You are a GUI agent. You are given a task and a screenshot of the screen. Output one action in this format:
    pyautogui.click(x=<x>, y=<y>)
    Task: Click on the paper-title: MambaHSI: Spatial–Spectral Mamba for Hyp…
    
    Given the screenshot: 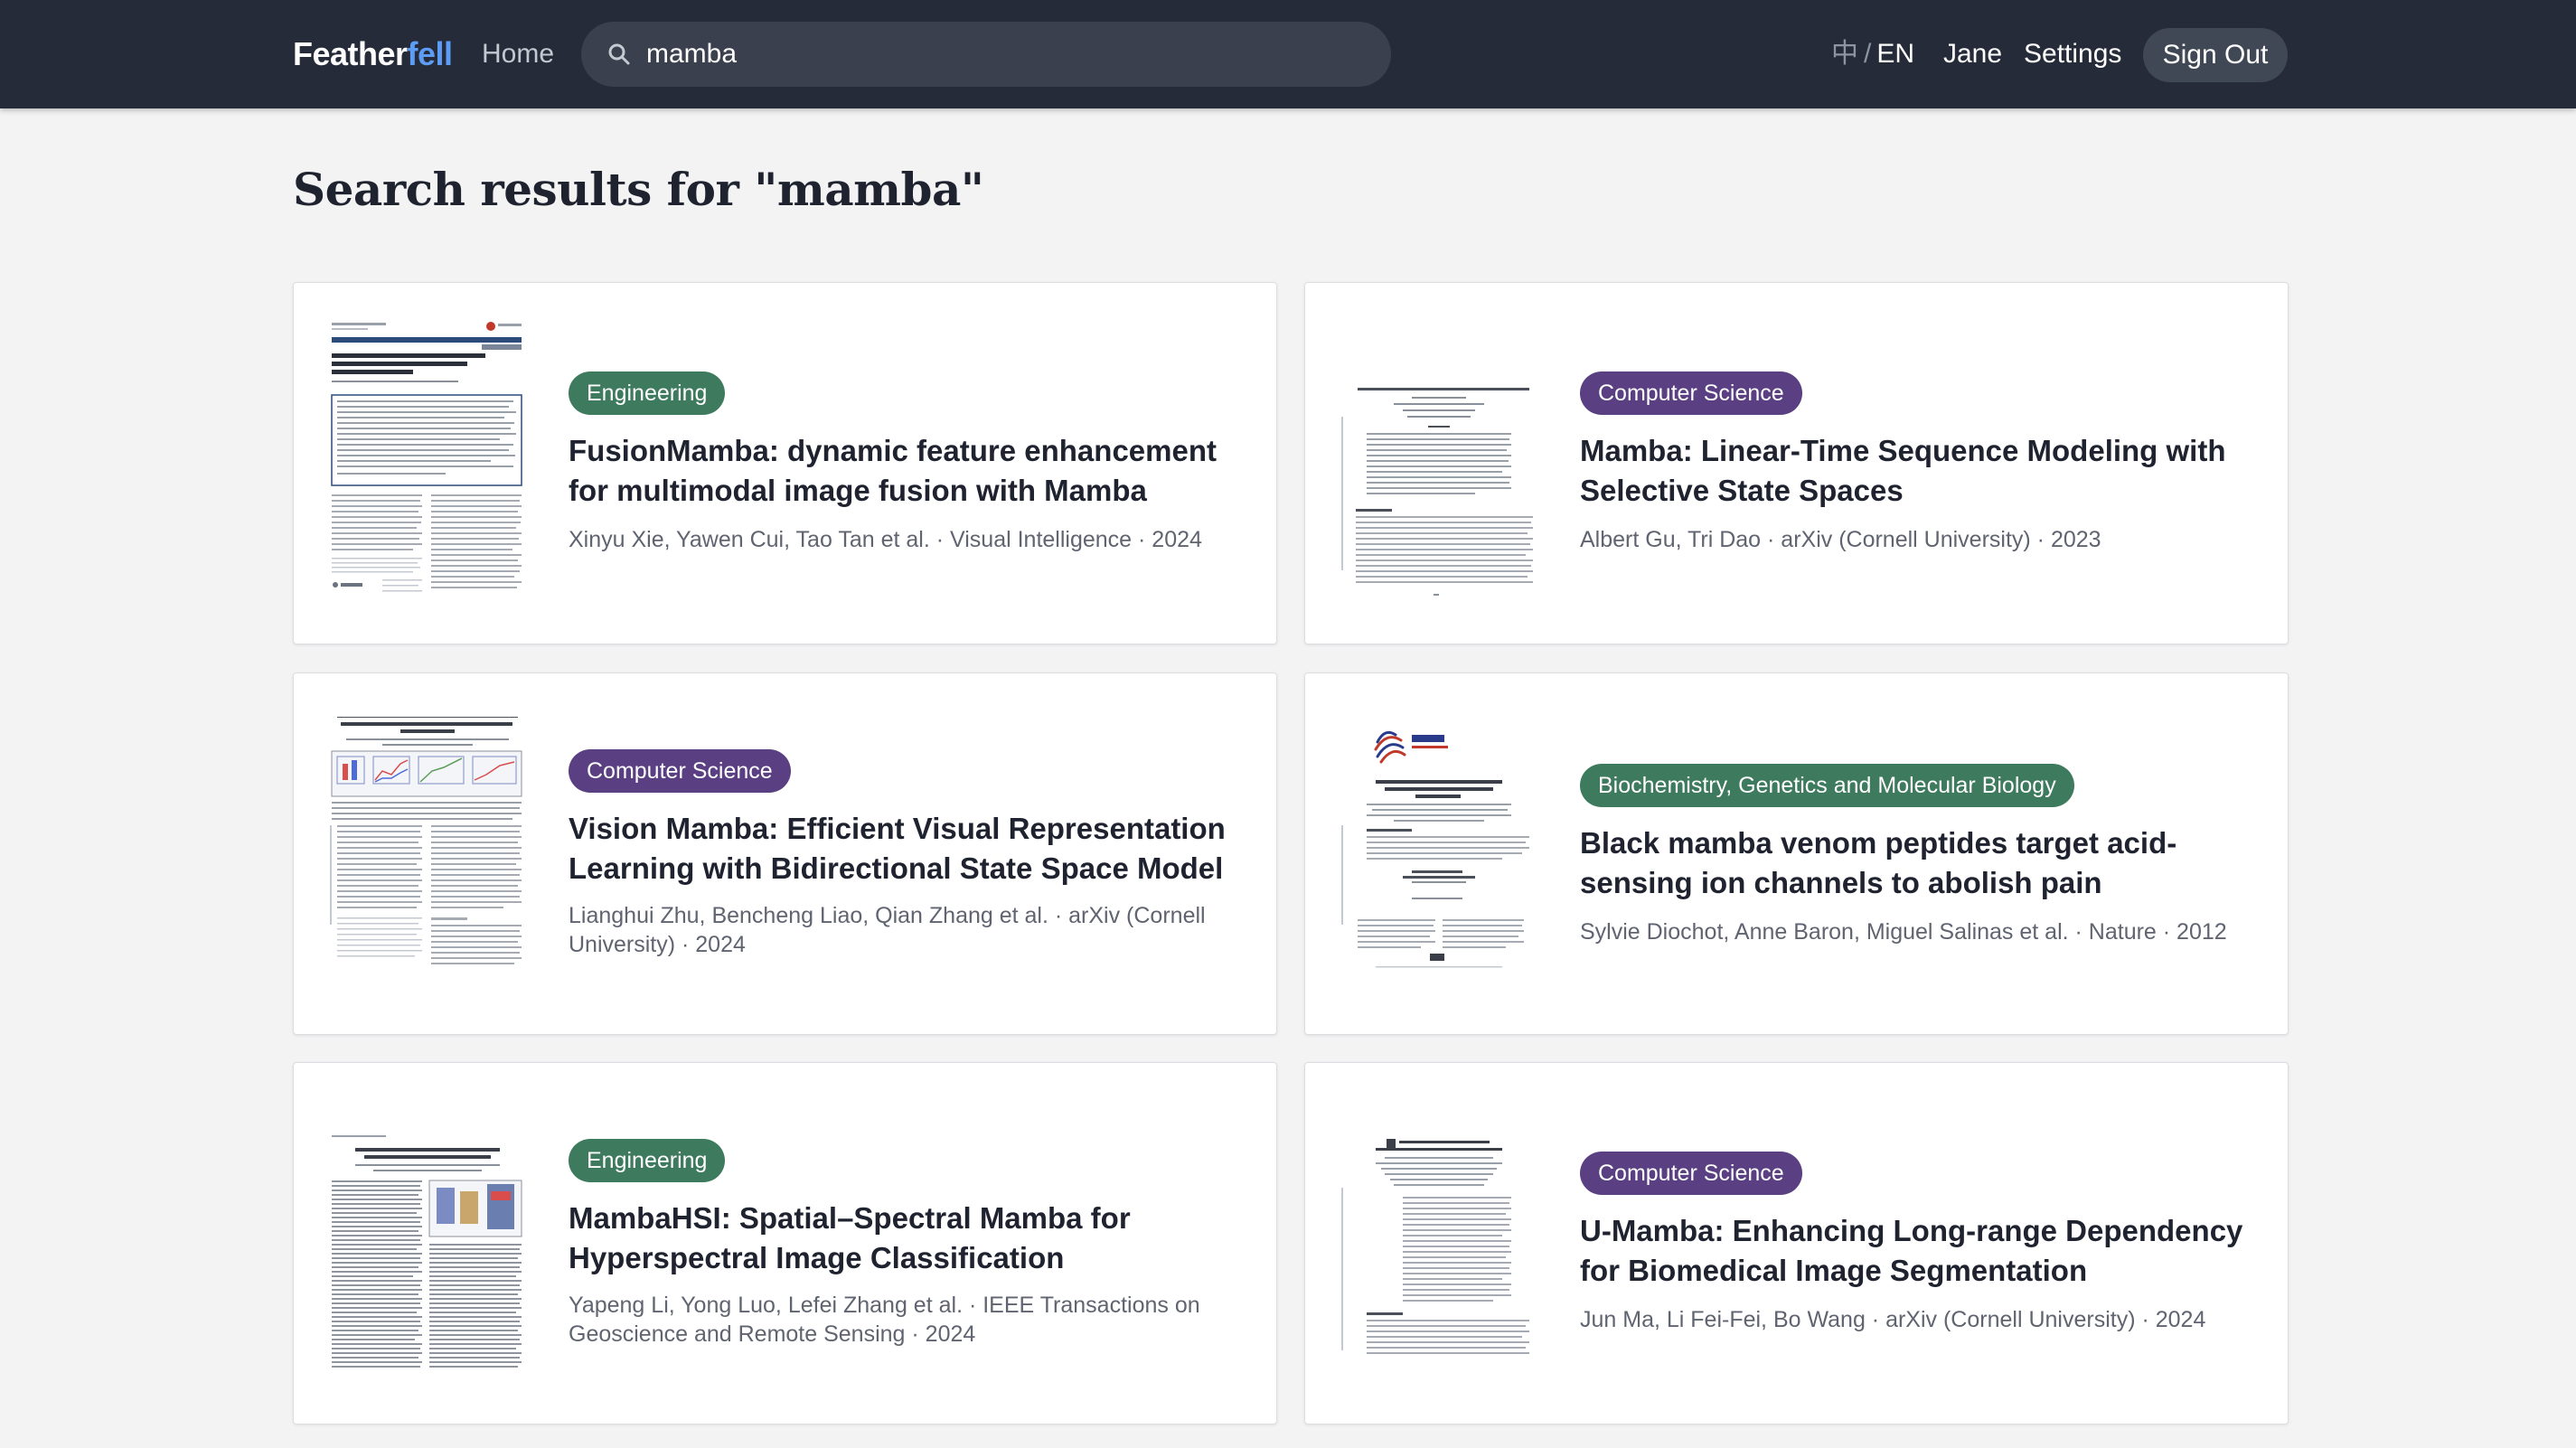 What is the action you would take?
    pyautogui.click(x=903, y=1238)
    